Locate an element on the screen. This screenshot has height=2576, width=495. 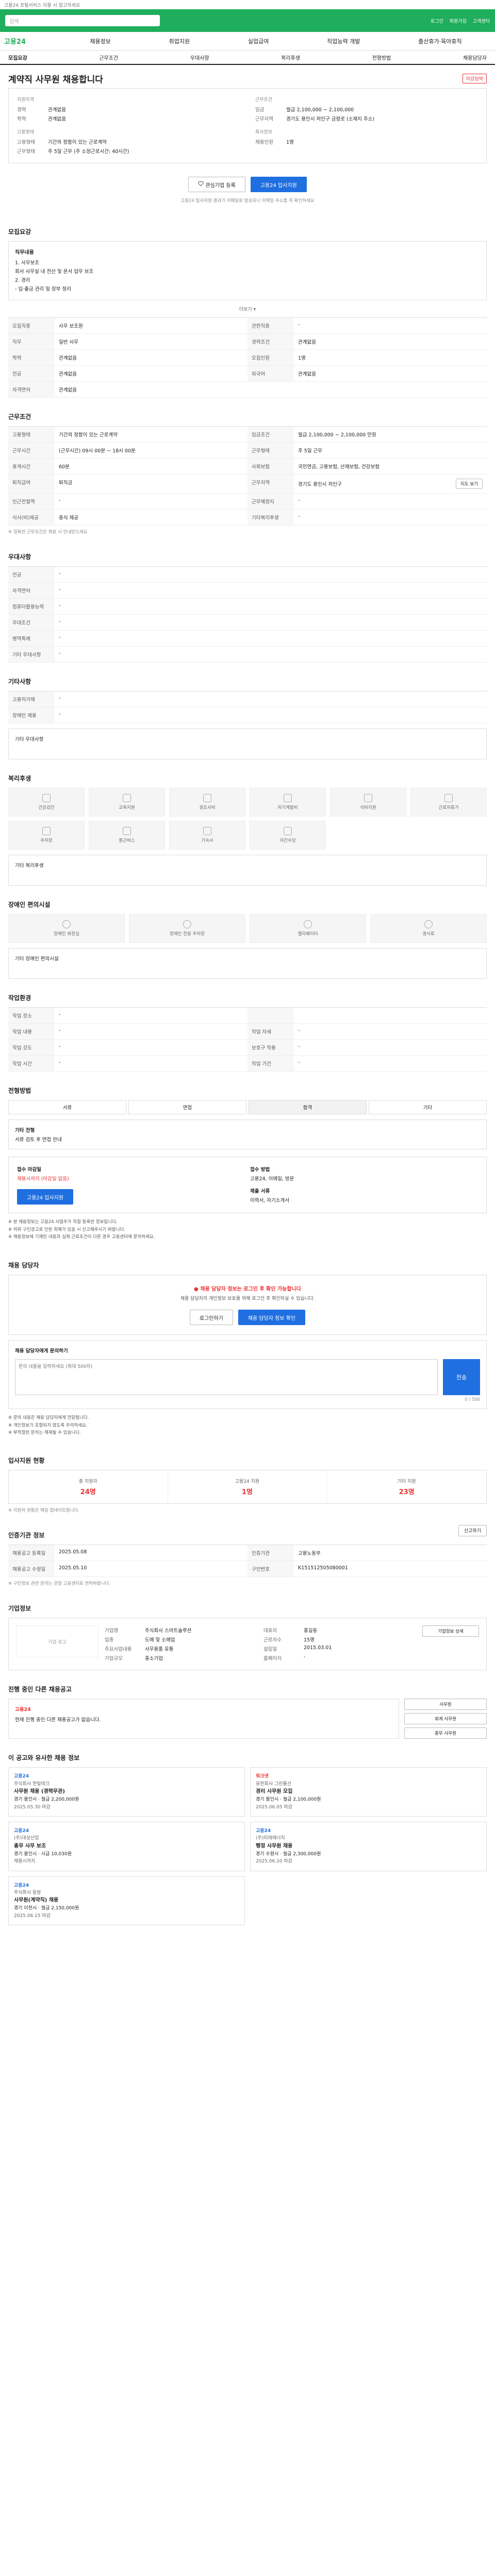
login-button: 로그인하기 is located at coordinates (211, 1318).